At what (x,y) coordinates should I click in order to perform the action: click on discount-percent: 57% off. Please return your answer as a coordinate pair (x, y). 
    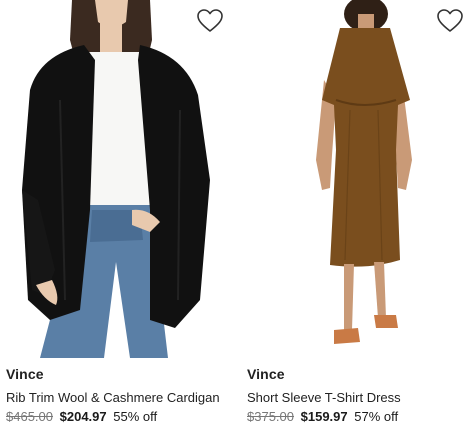
    Looking at the image, I should click on (376, 416).